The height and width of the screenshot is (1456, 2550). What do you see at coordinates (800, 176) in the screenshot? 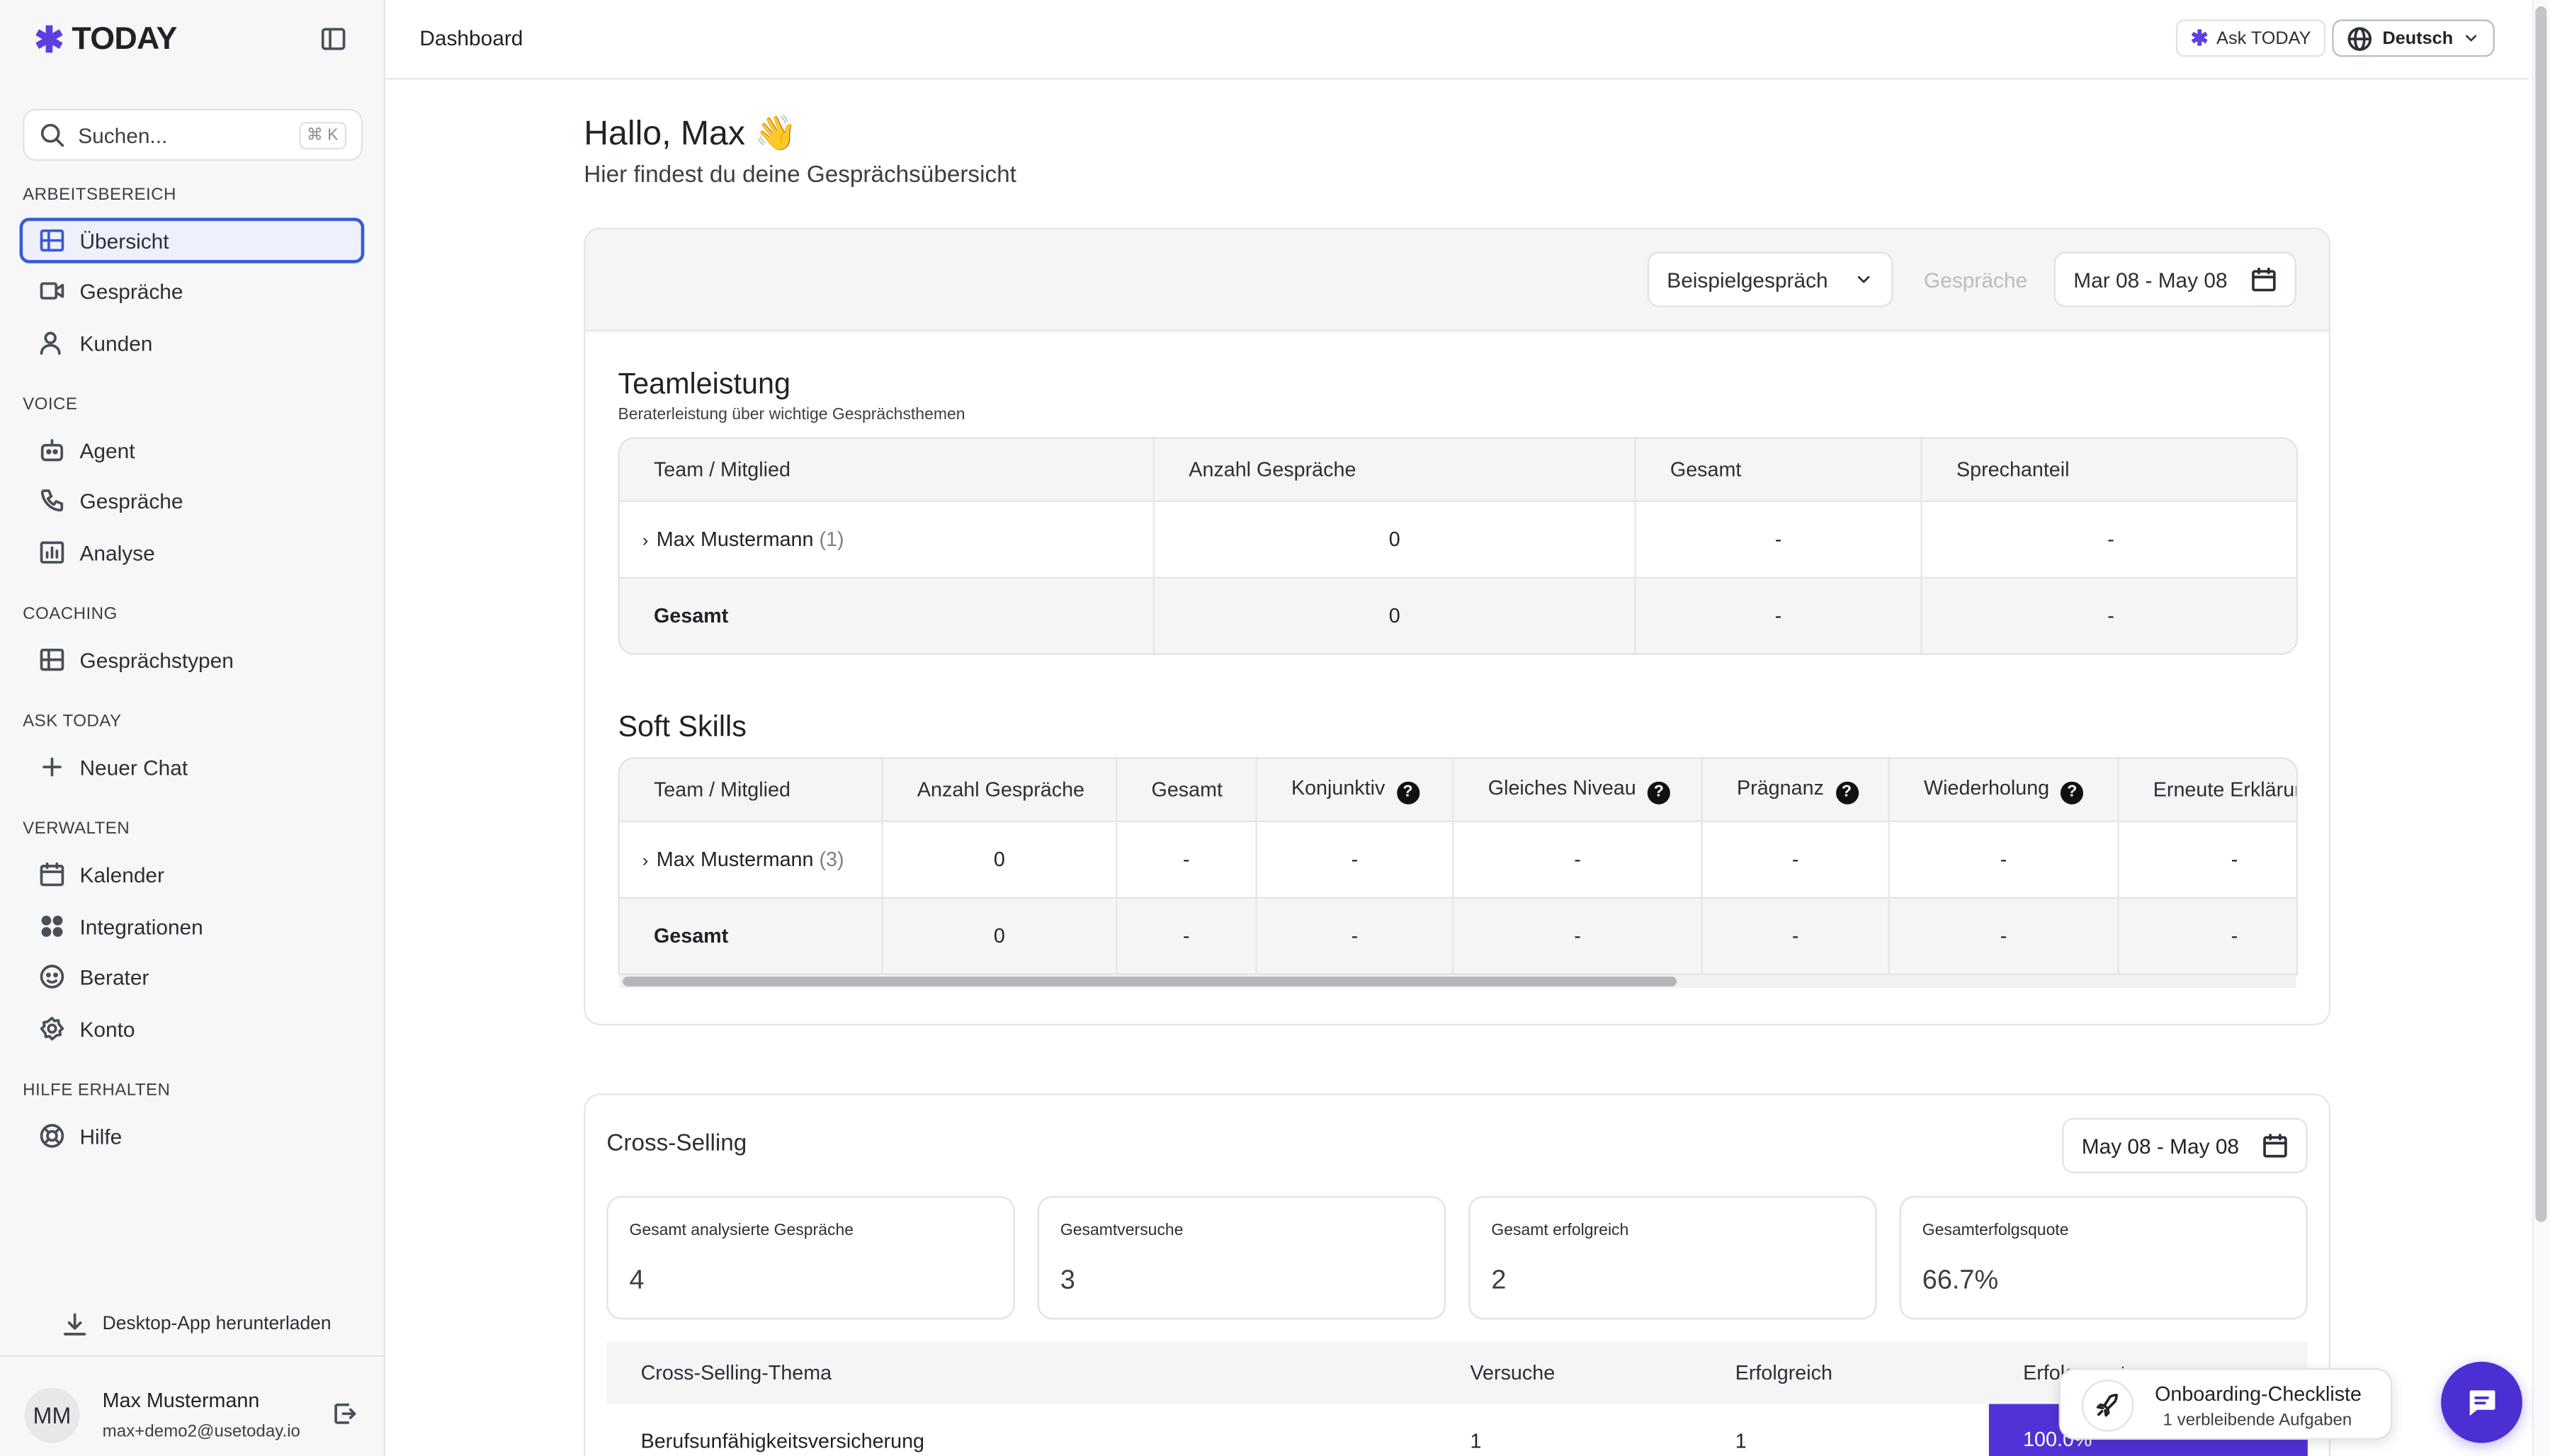
I see `page-subtitle: Hier findest du deine Gesprächsübersicht` at bounding box center [800, 176].